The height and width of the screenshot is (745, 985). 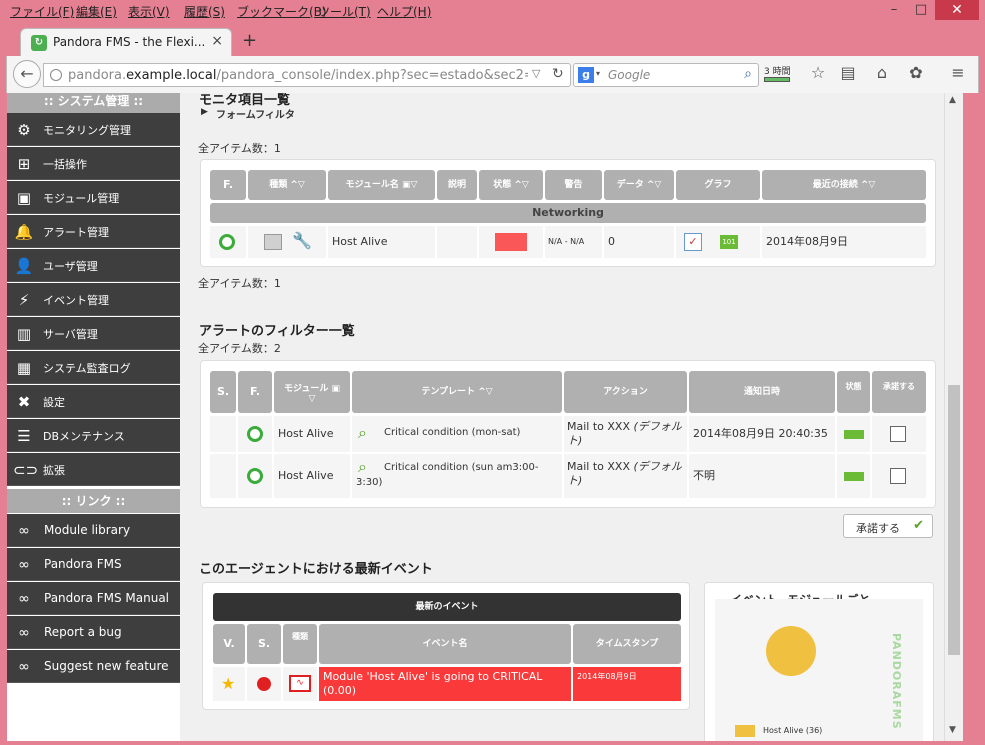 I want to click on minimize-button: –, so click(x=894, y=11).